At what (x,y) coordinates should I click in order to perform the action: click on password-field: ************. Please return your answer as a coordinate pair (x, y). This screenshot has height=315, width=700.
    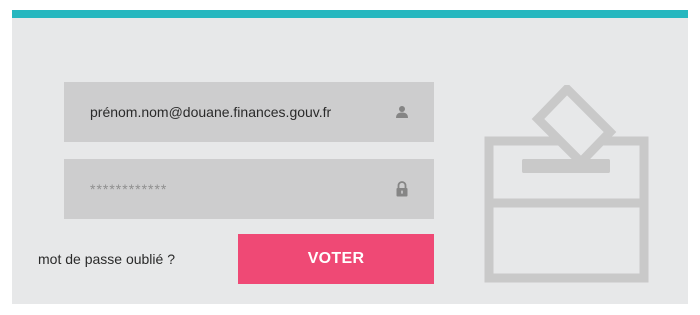
    Looking at the image, I should click on (249, 189).